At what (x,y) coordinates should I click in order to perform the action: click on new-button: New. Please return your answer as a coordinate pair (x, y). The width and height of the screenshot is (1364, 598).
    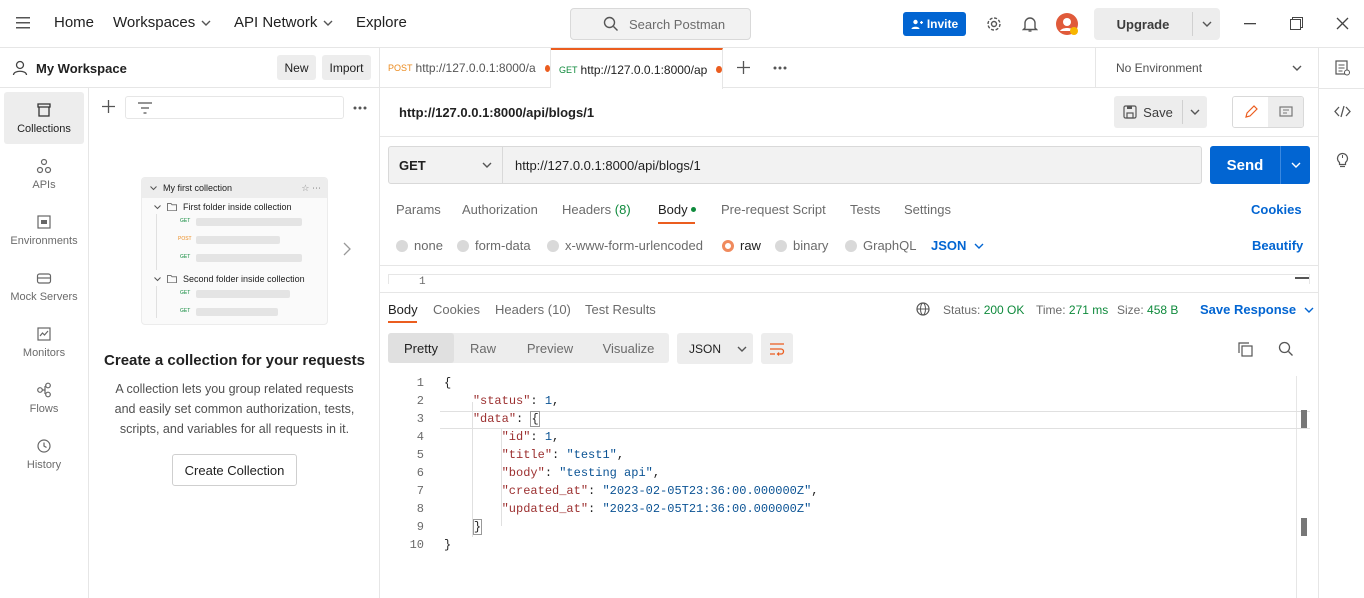
    Looking at the image, I should click on (296, 67).